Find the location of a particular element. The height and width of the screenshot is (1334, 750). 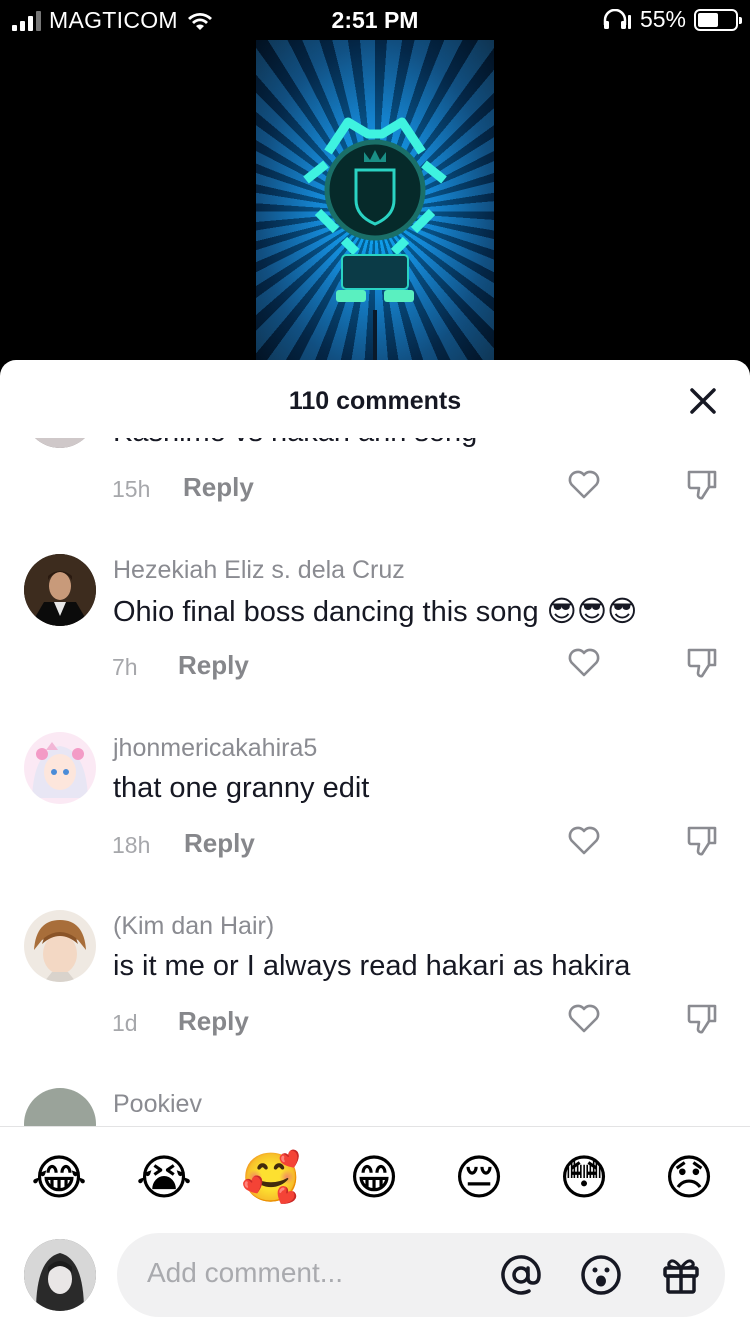

comment-text: Ohio final boss dancing this song 😎😎😎 is located at coordinates (375, 612).